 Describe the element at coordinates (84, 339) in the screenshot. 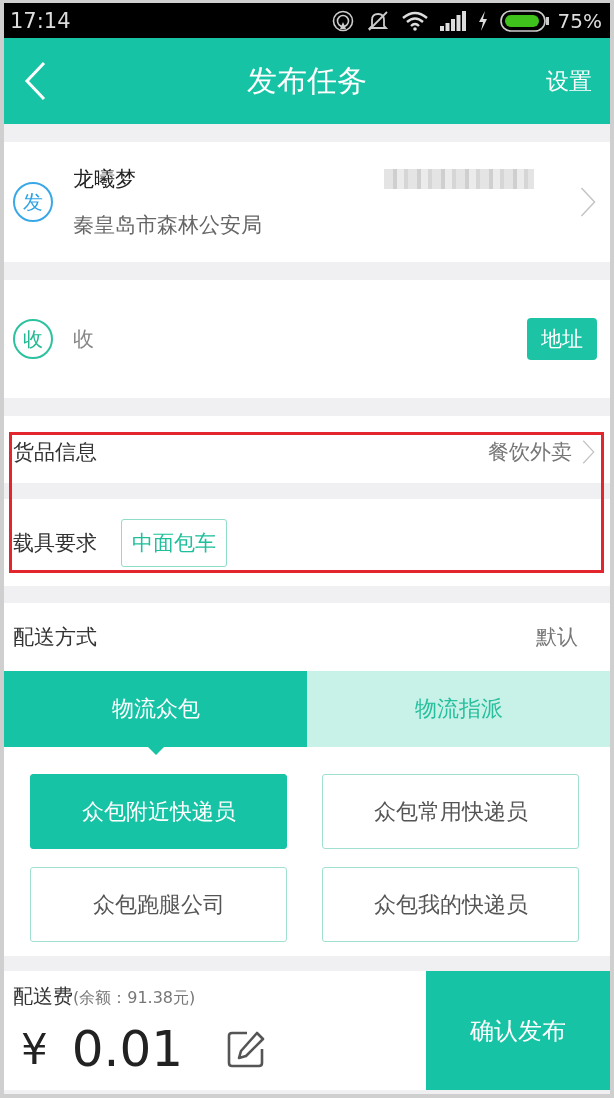

I see `receiver-text: 收` at that location.